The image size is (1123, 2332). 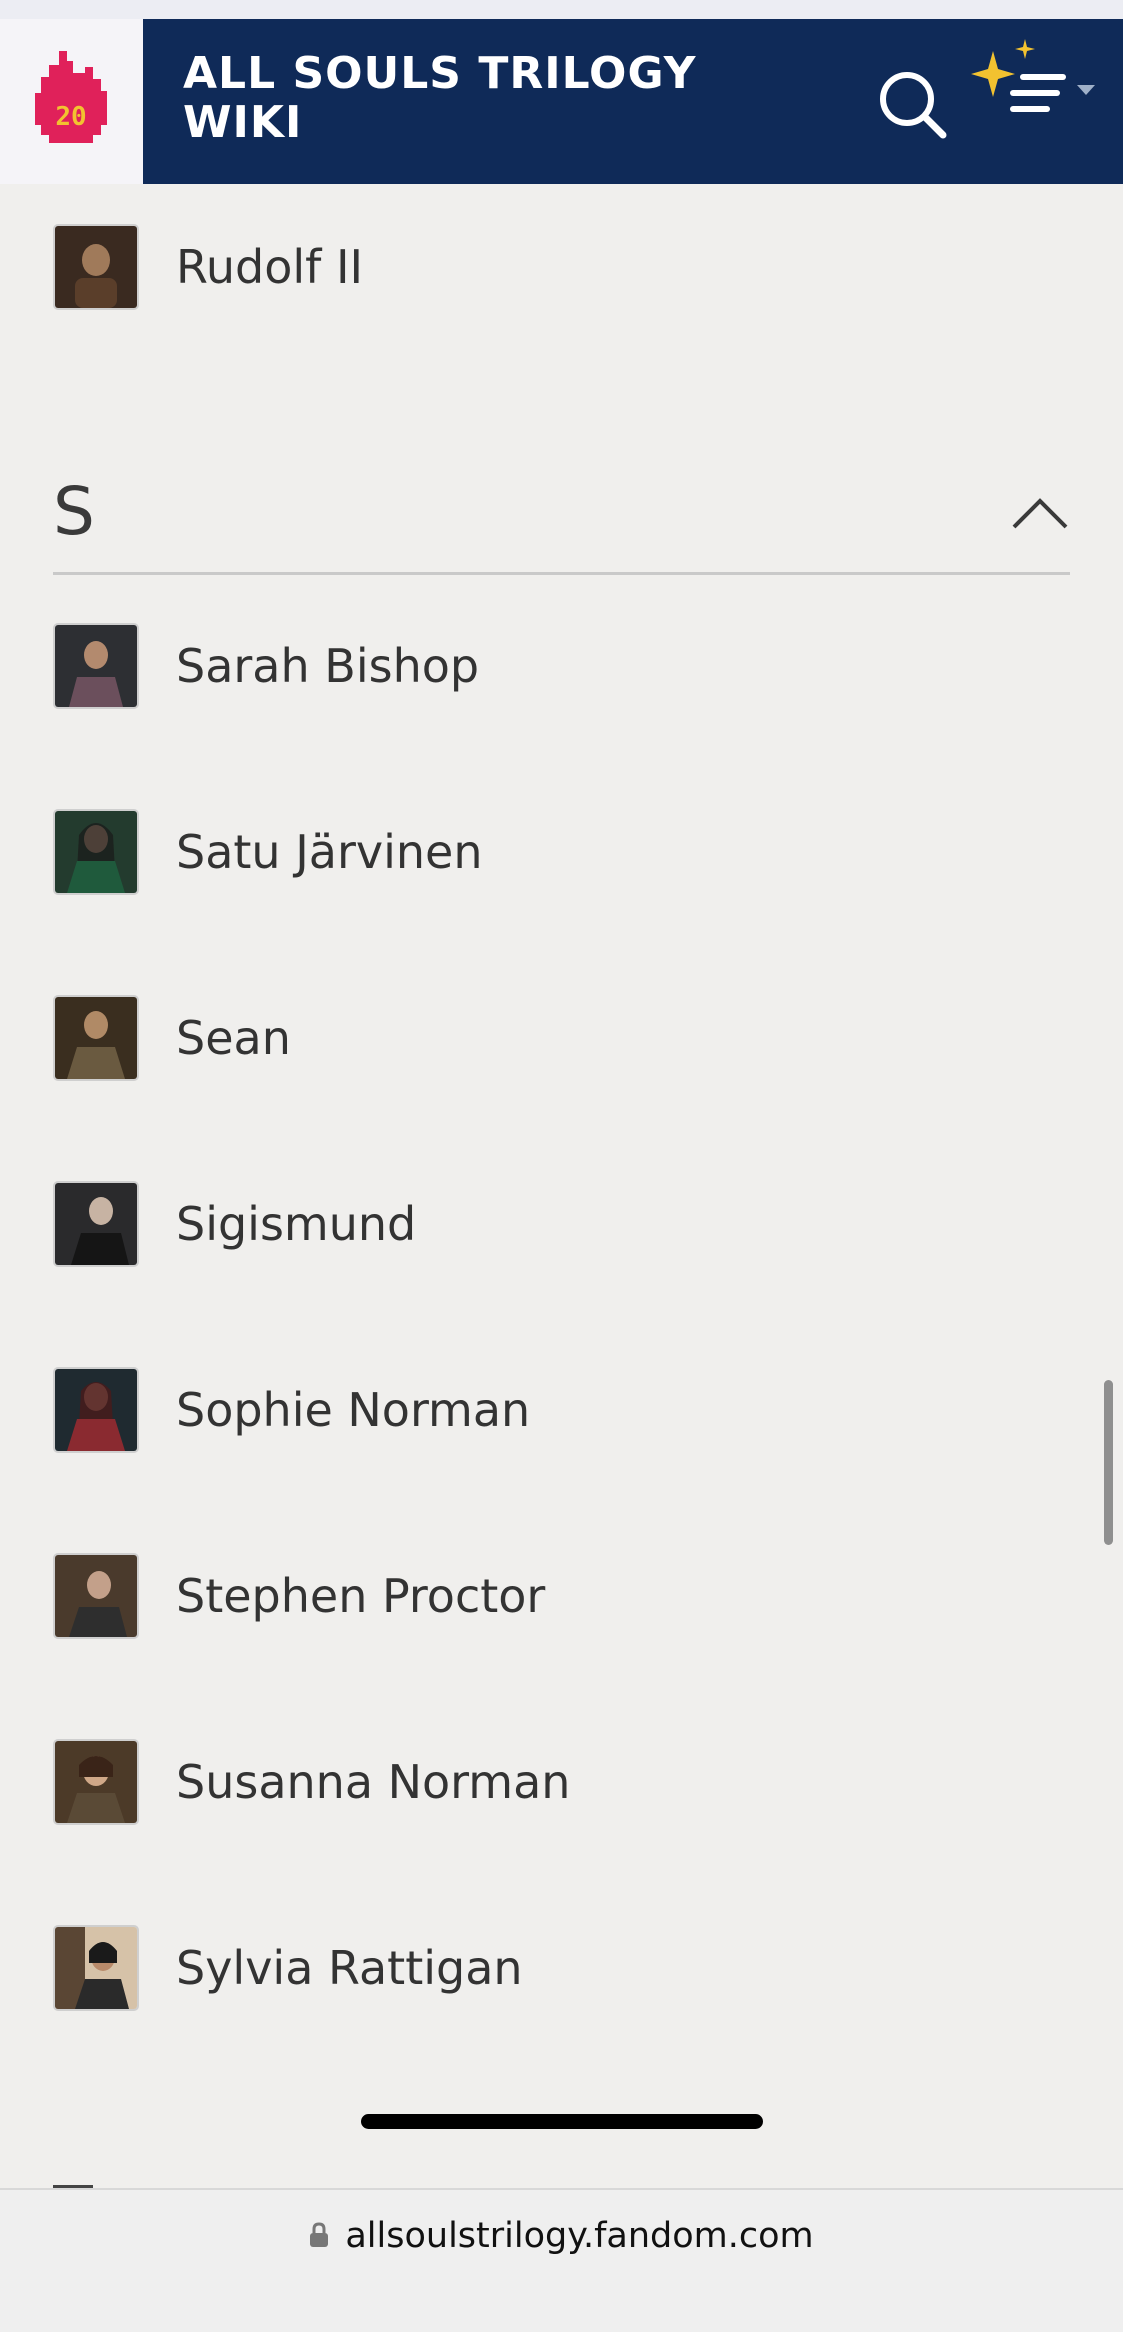 I want to click on list-item: Susanna Norman, so click(x=553, y=1782).